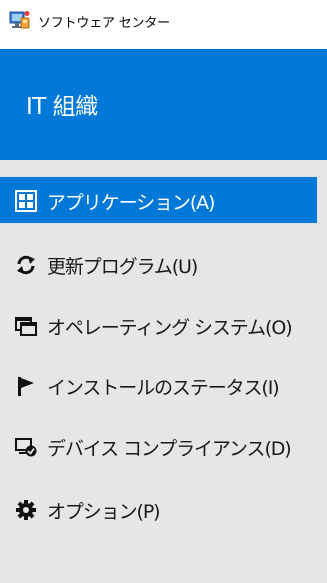 The image size is (327, 583). I want to click on gear-icon, so click(26, 510).